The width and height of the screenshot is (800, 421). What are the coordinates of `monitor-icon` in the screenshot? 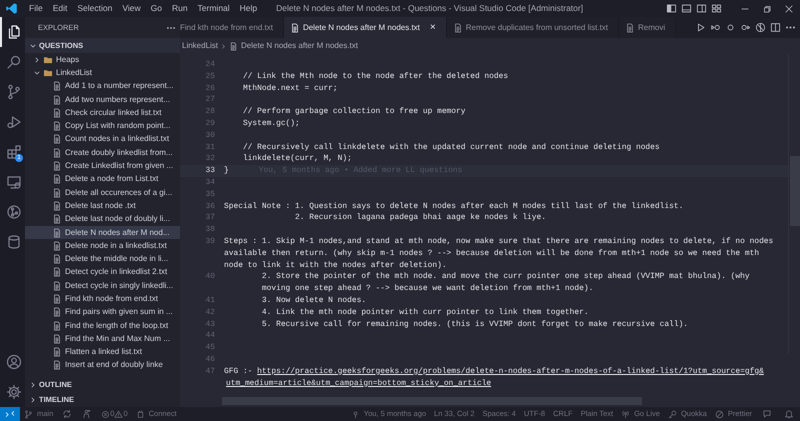 It's located at (14, 182).